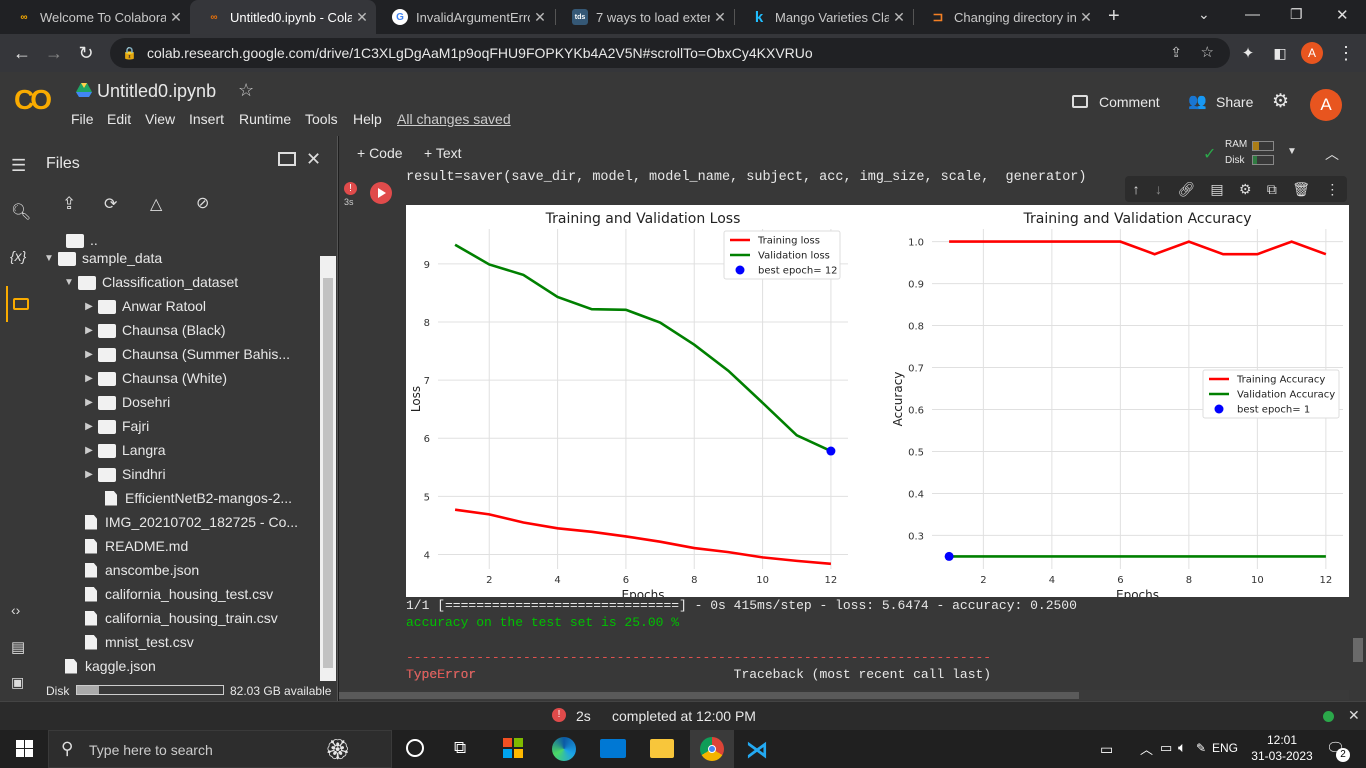 This screenshot has width=1366, height=768. What do you see at coordinates (1342, 15) in the screenshot?
I see `window-close-icon: ✕` at bounding box center [1342, 15].